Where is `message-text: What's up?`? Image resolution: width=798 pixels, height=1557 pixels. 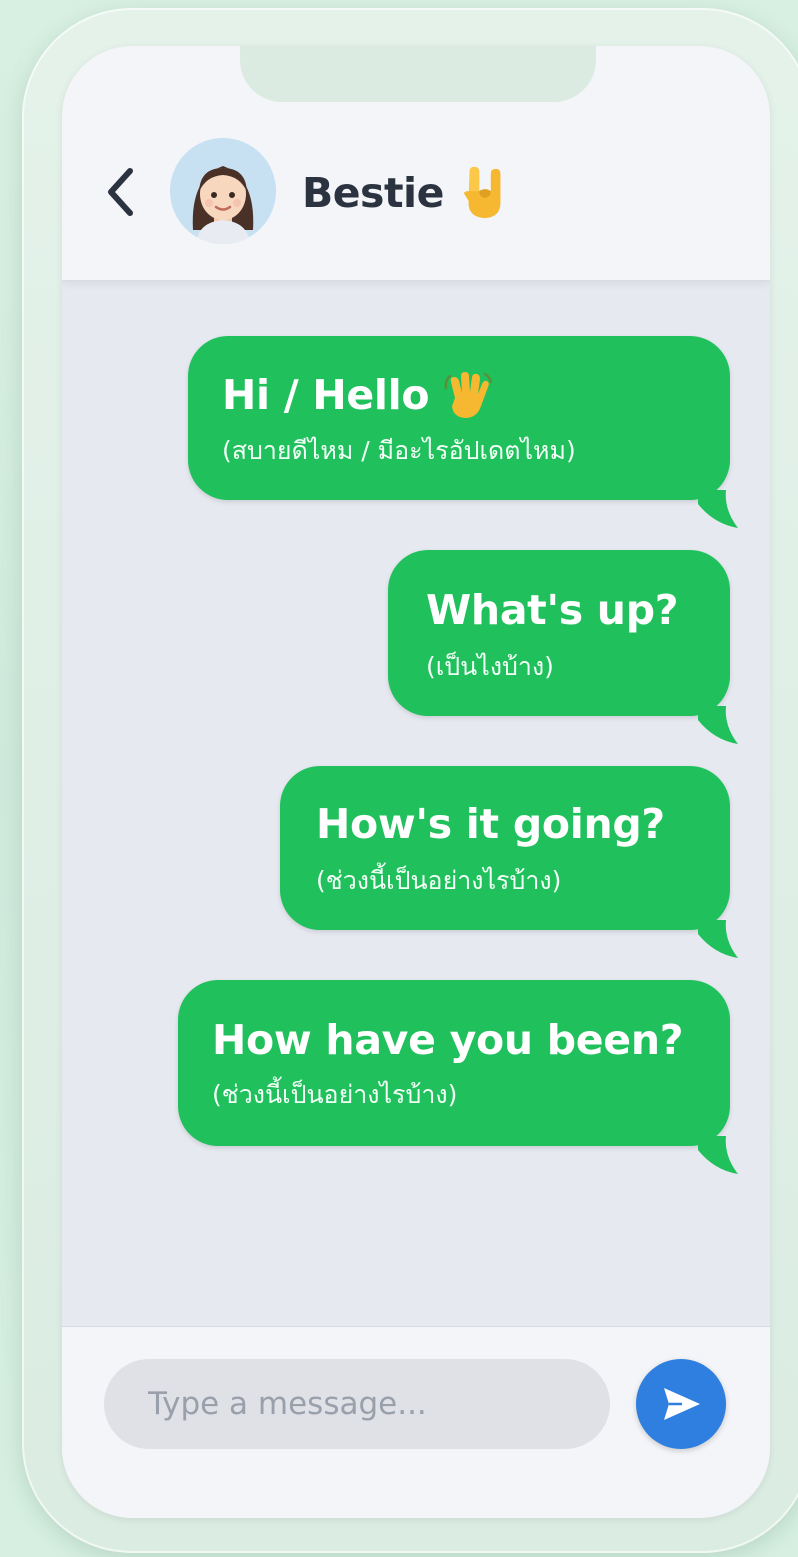 message-text: What's up? is located at coordinates (552, 610).